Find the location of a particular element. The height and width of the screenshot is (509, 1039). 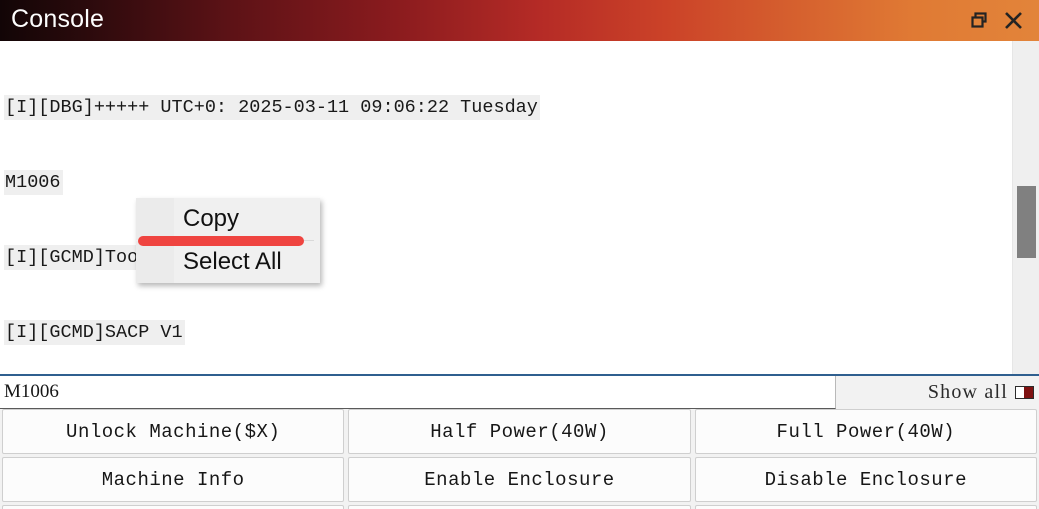

command-input-row: Show all is located at coordinates (519, 392).